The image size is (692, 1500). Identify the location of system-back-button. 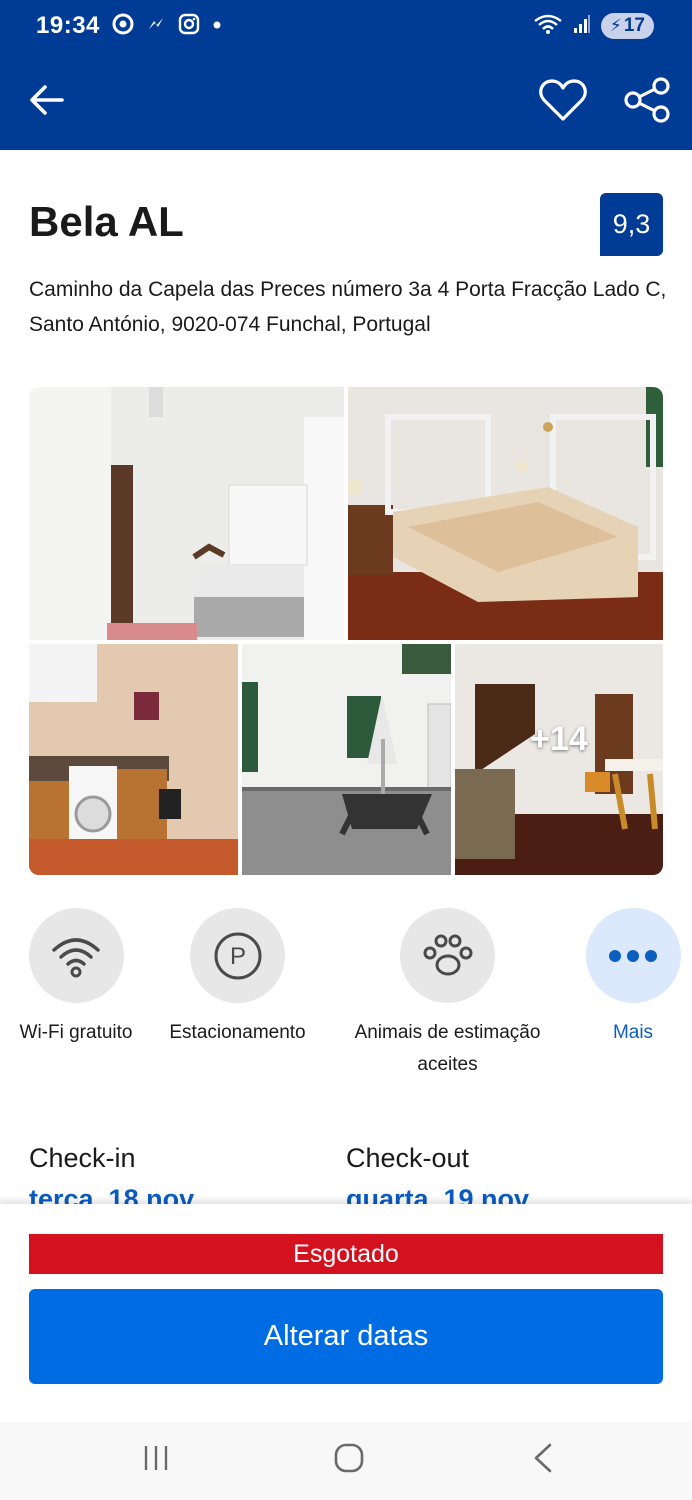
(543, 1458).